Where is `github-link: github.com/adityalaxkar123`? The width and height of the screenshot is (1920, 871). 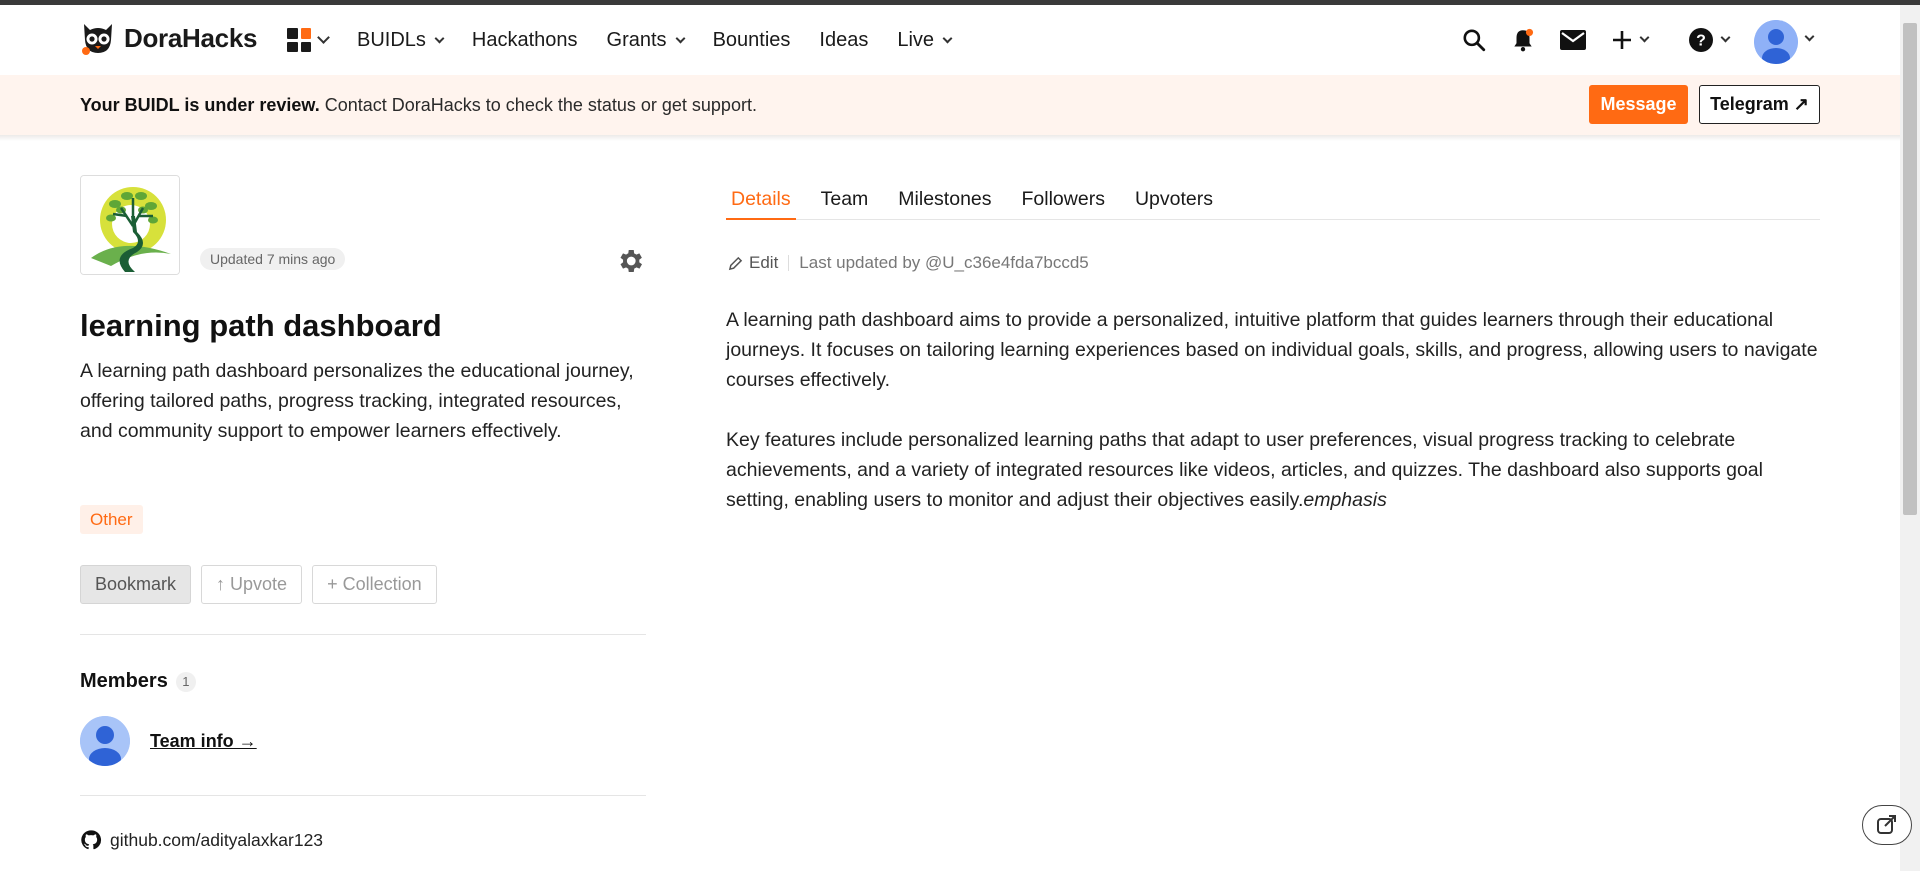 github-link: github.com/adityalaxkar123 is located at coordinates (201, 840).